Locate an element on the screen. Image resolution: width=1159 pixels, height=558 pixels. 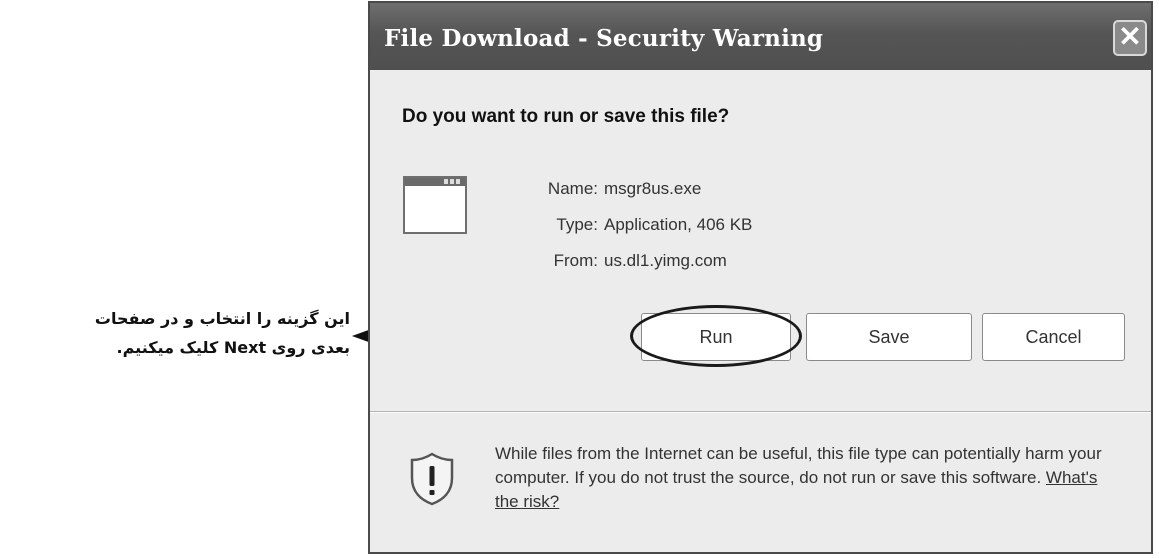
close-button: ✕ is located at coordinates (1130, 38).